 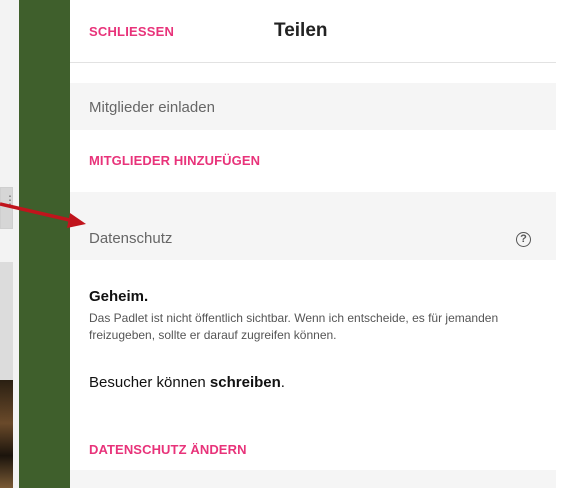 I want to click on panel-header: SCHLIESSEN Teilen, so click(x=313, y=31).